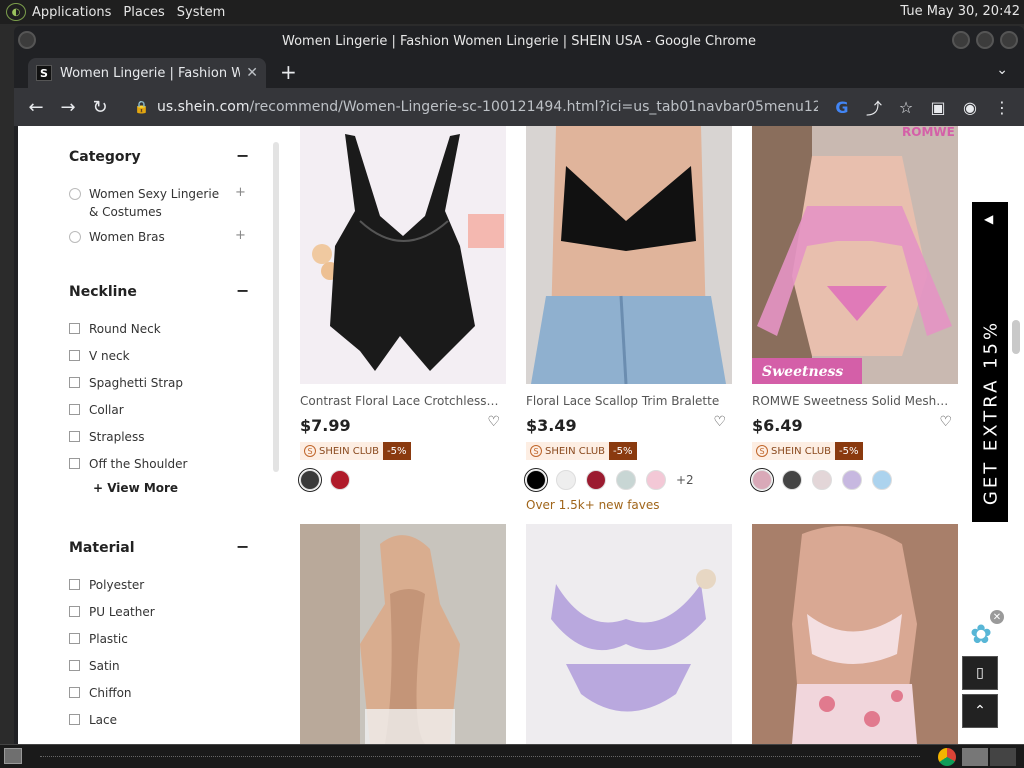 The height and width of the screenshot is (768, 1024). Describe the element at coordinates (115, 329) in the screenshot. I see `filter-neckline-round-neck: Round Neck` at that location.